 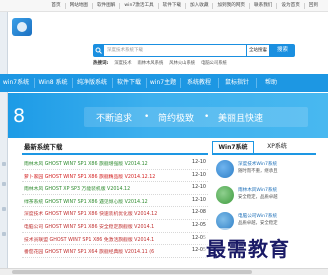 What do you see at coordinates (176, 119) in the screenshot?
I see `banner-slogan: 简约极致` at bounding box center [176, 119].